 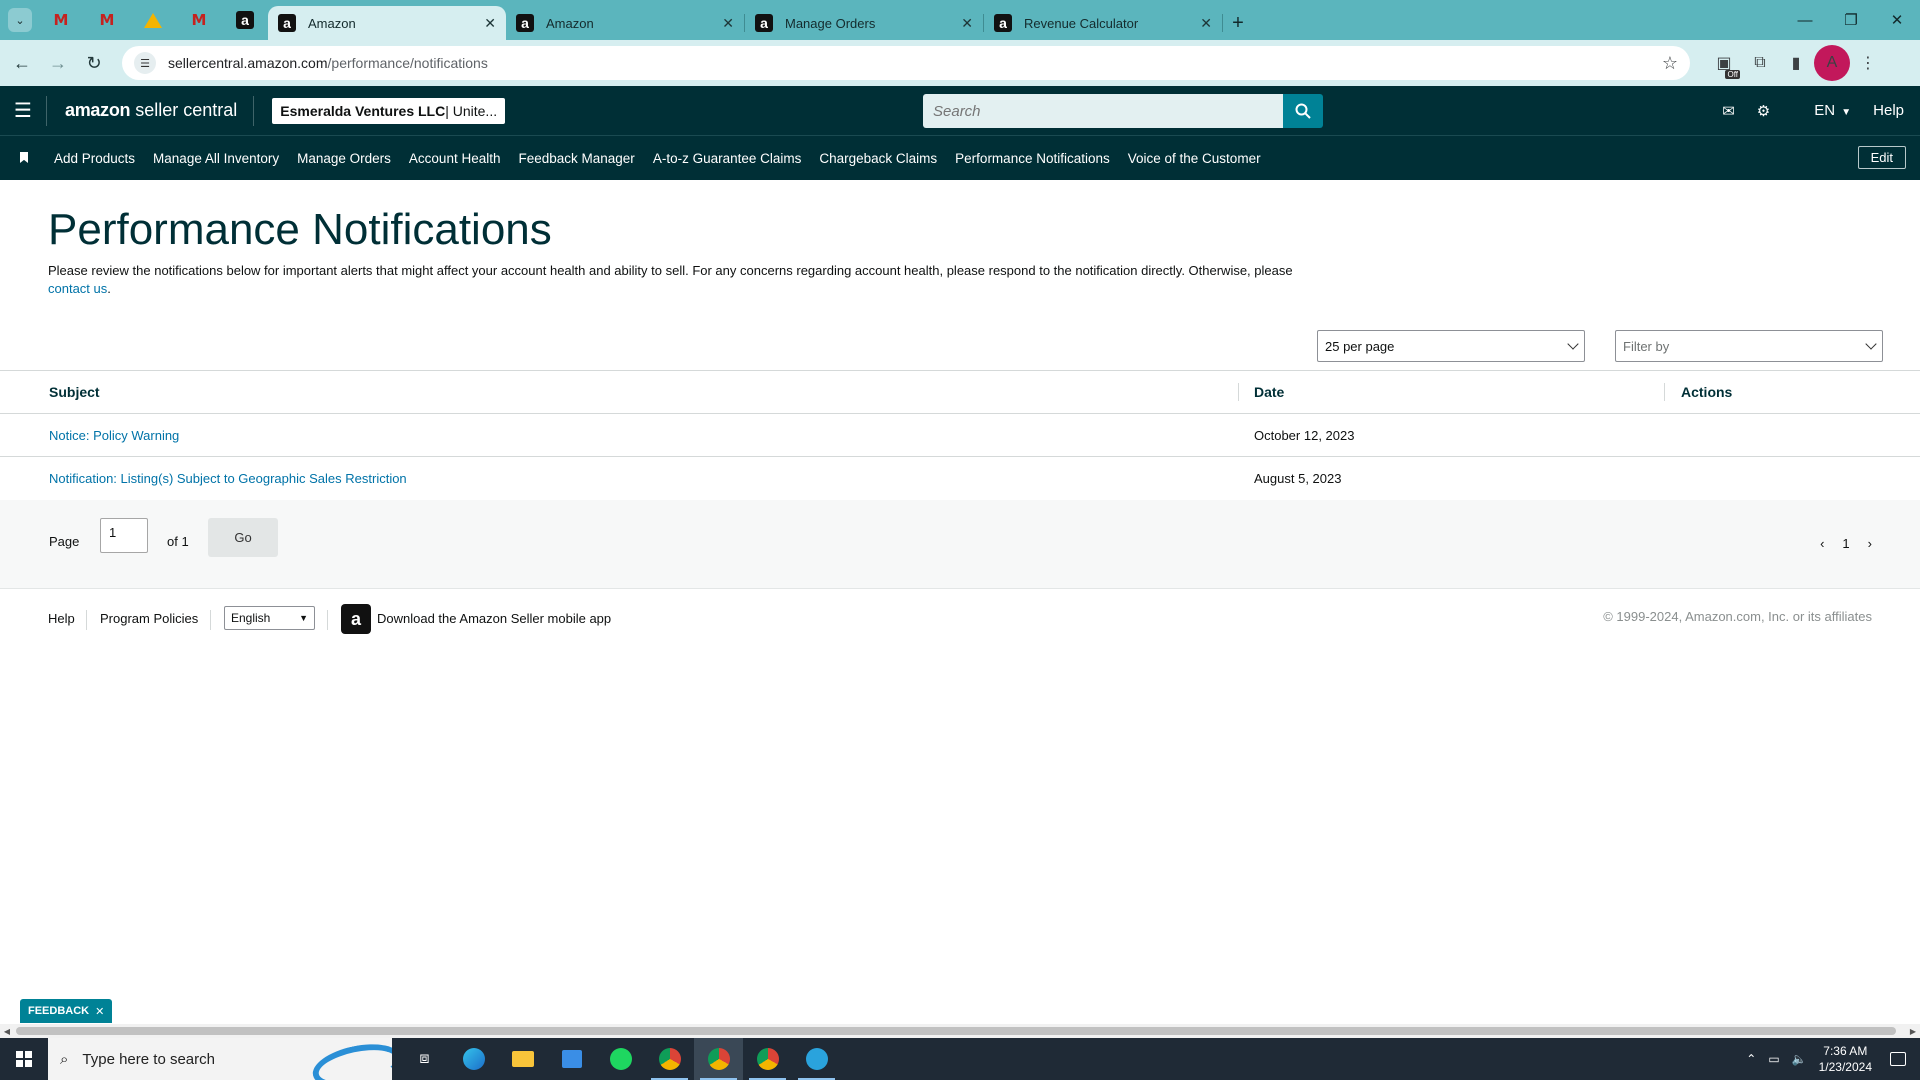 I want to click on footer-help-link: Help, so click(x=61, y=618).